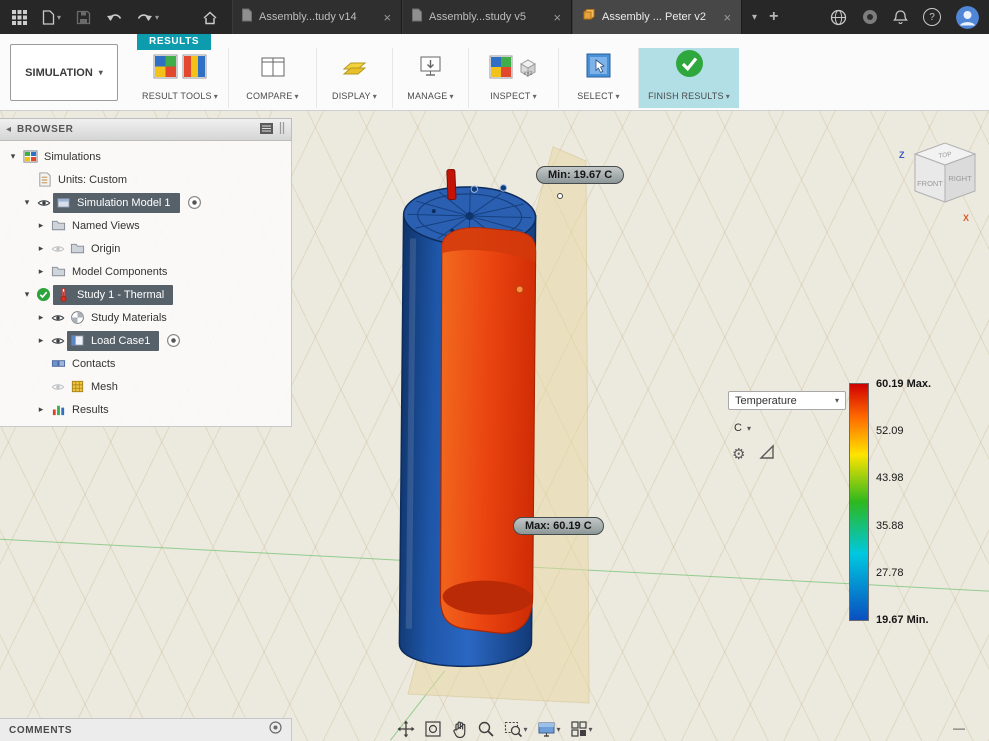  Describe the element at coordinates (510, 96) in the screenshot. I see `group-label: INSPECT` at that location.